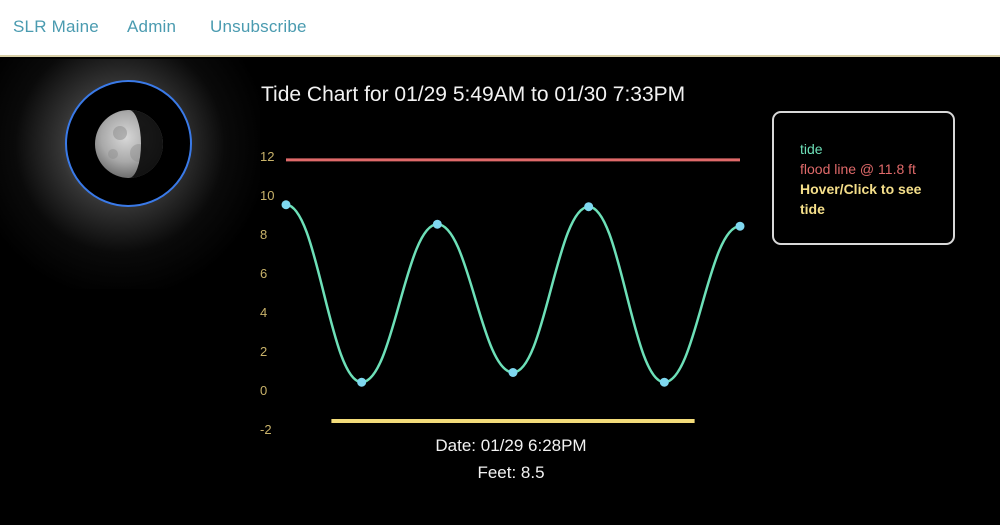 The width and height of the screenshot is (1000, 525). I want to click on y-tick-label: 4, so click(263, 312).